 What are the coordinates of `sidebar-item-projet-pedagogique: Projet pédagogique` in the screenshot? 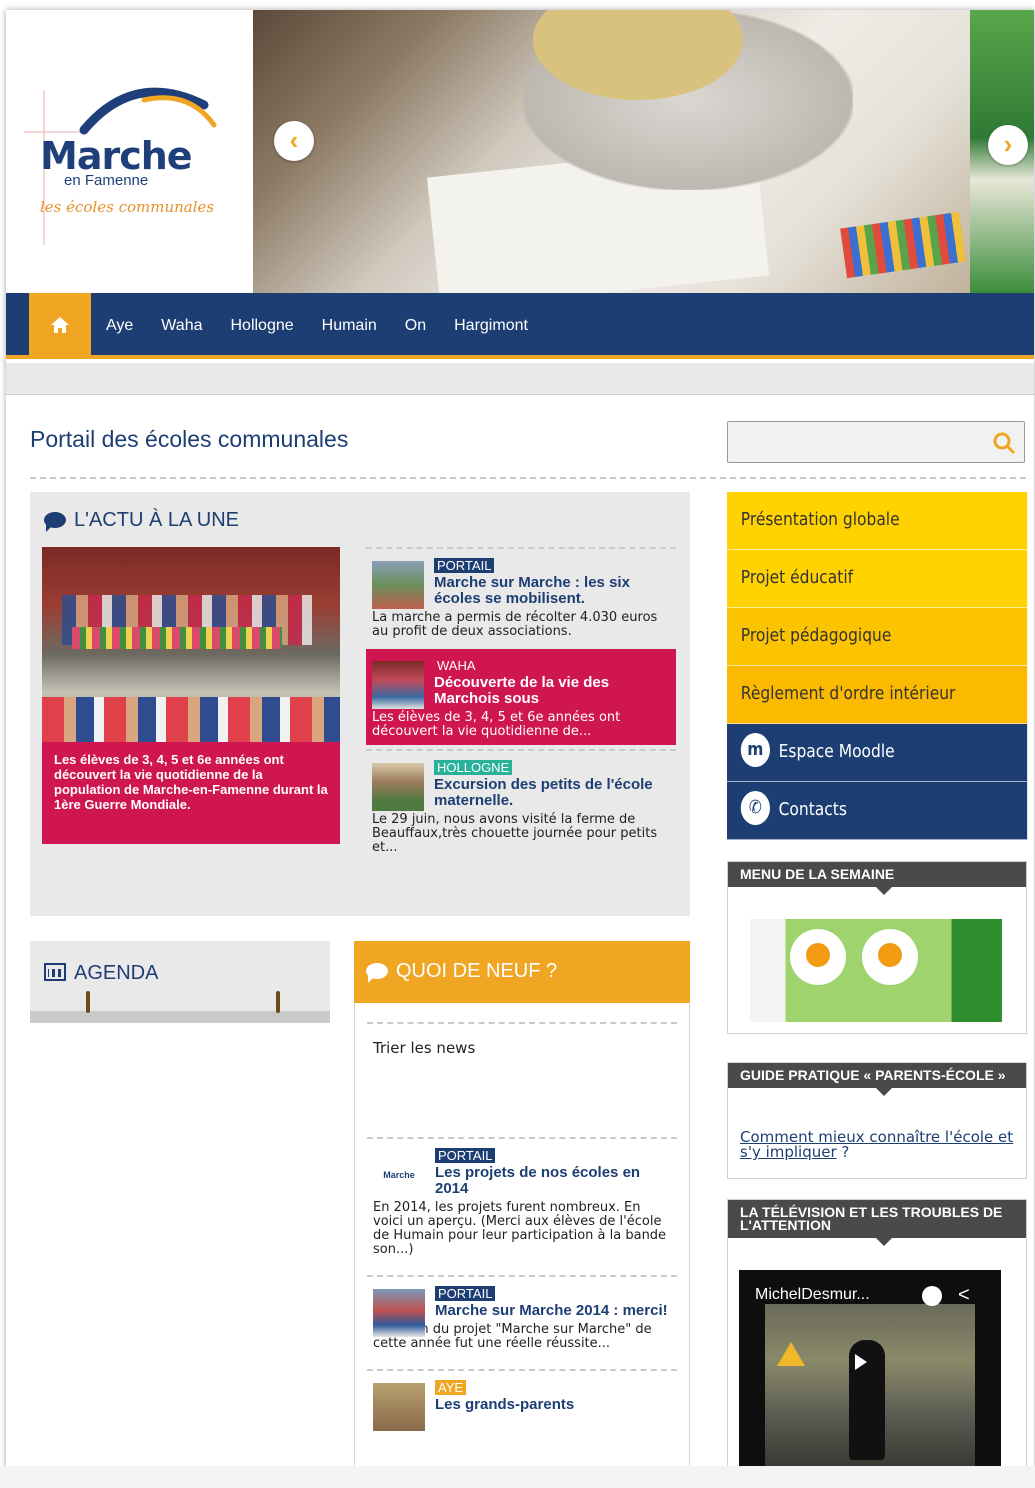 It's located at (877, 637).